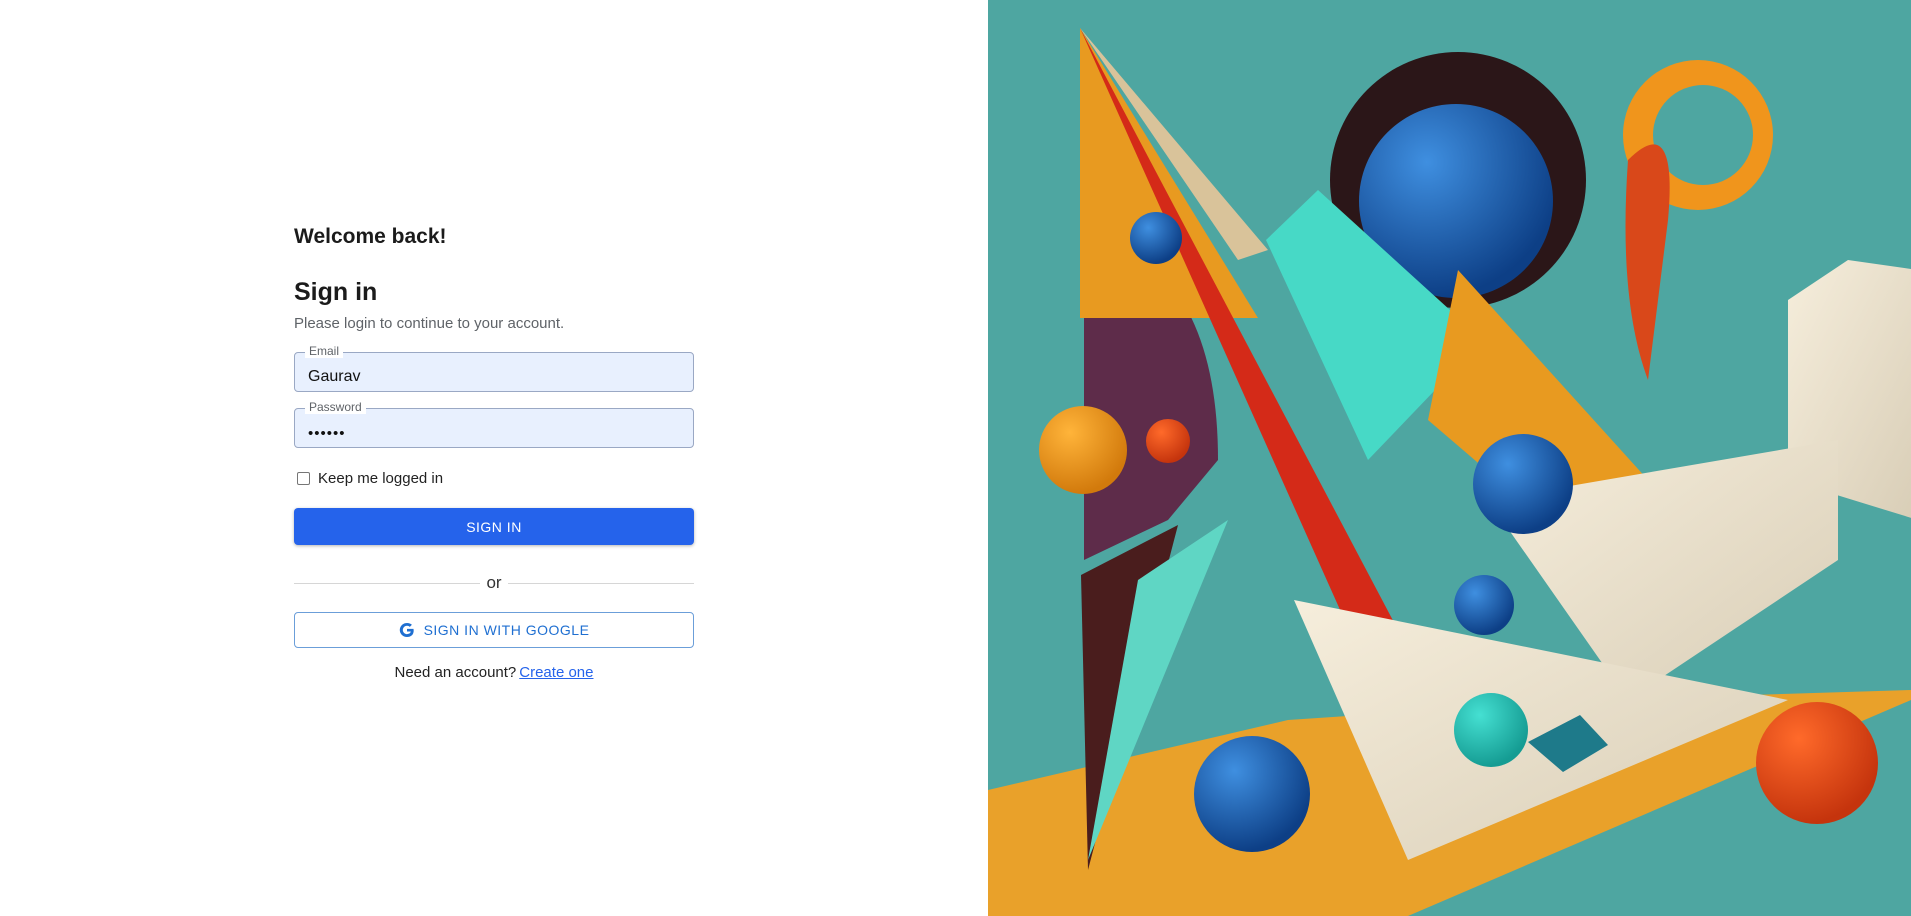  I want to click on page-title: Sign in, so click(336, 292).